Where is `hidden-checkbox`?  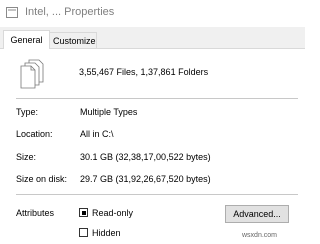 hidden-checkbox is located at coordinates (83, 232).